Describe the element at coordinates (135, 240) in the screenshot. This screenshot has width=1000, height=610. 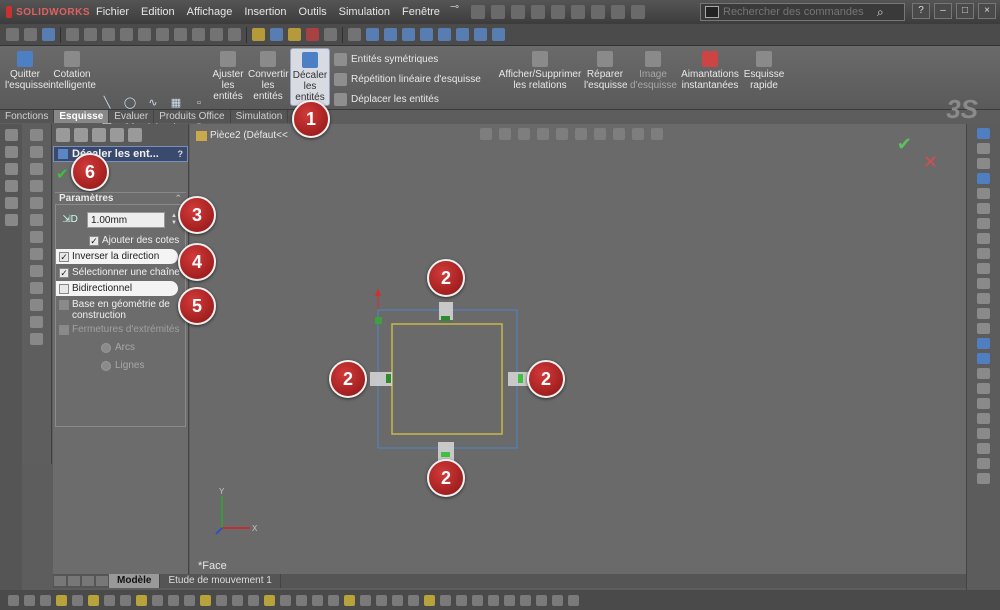
I see `add-dimensions-option: ✓ Ajouter des cotes` at that location.